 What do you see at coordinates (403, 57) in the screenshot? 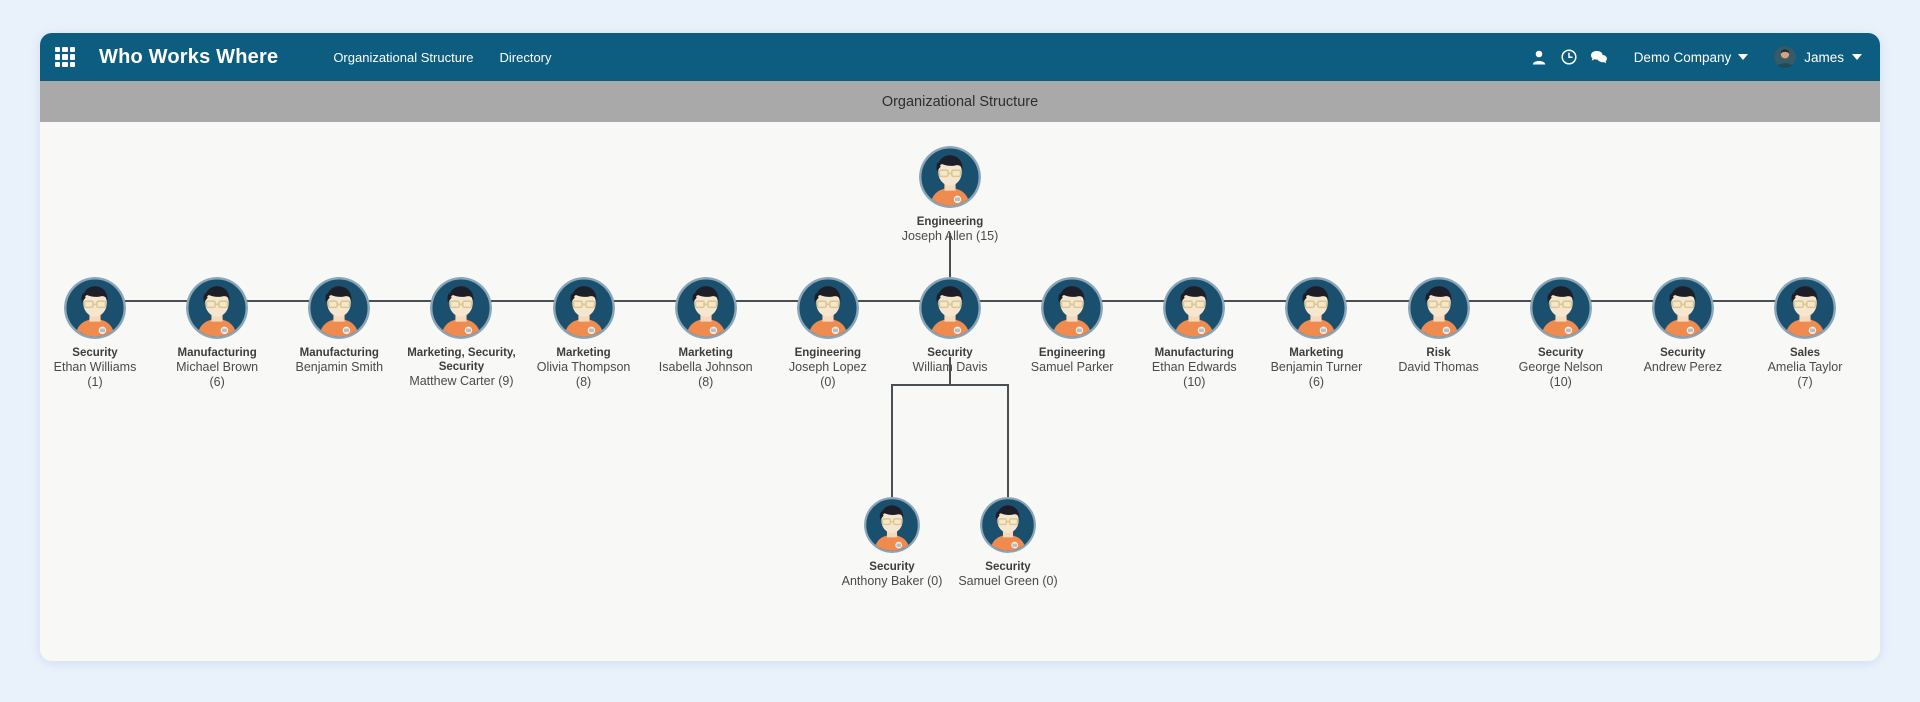
I see `nav-organizational-structure: Organizational Structure` at bounding box center [403, 57].